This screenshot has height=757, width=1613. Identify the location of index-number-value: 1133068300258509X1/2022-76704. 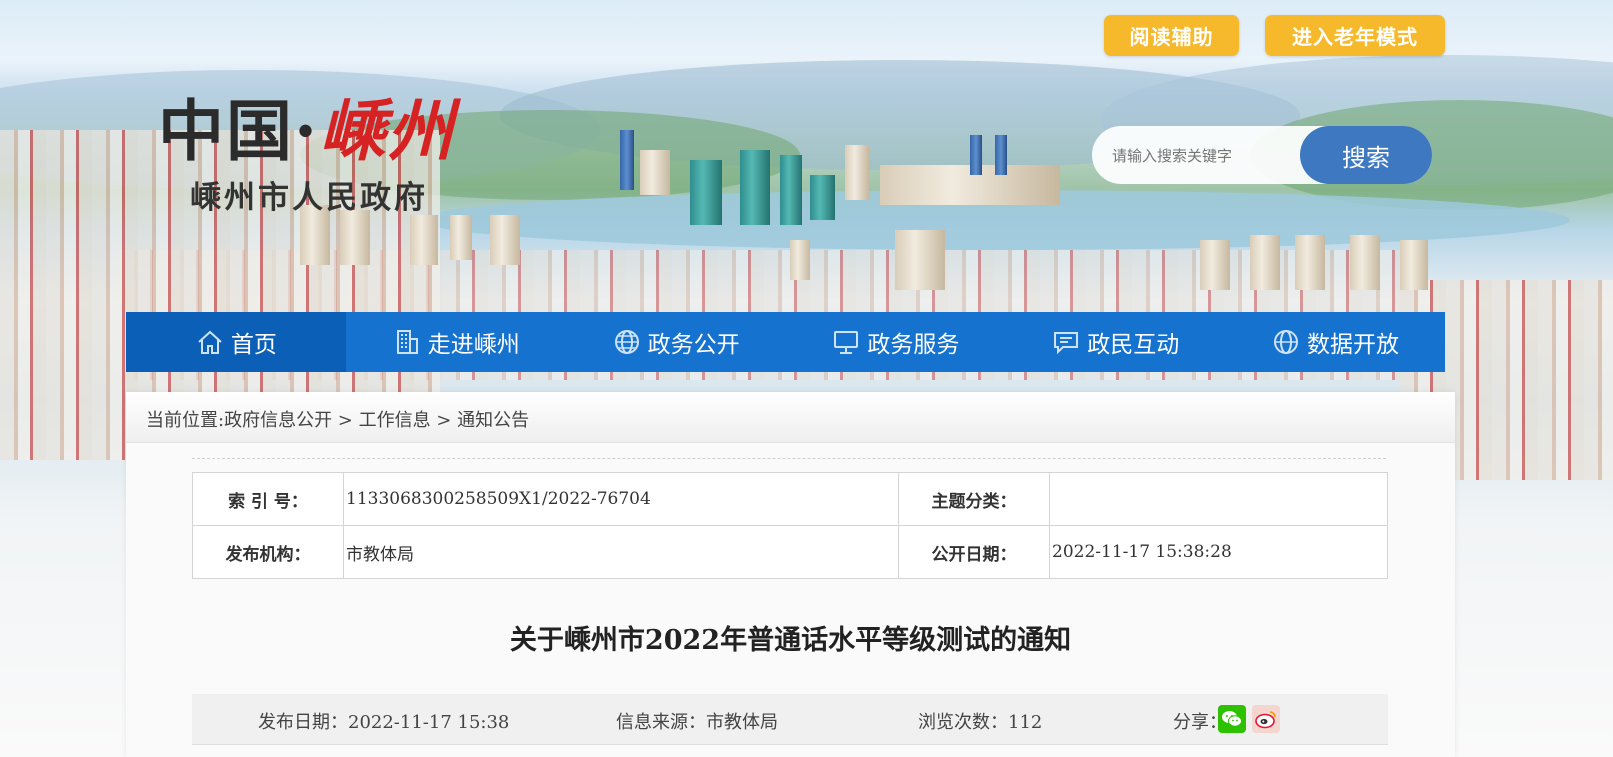
(621, 499).